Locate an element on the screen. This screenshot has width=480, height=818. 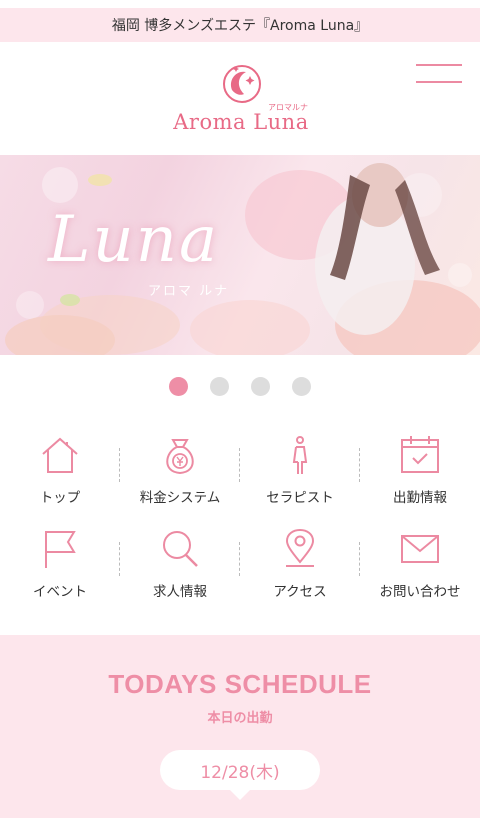
nav-item-schedule: 出勤情報 is located at coordinates (420, 471).